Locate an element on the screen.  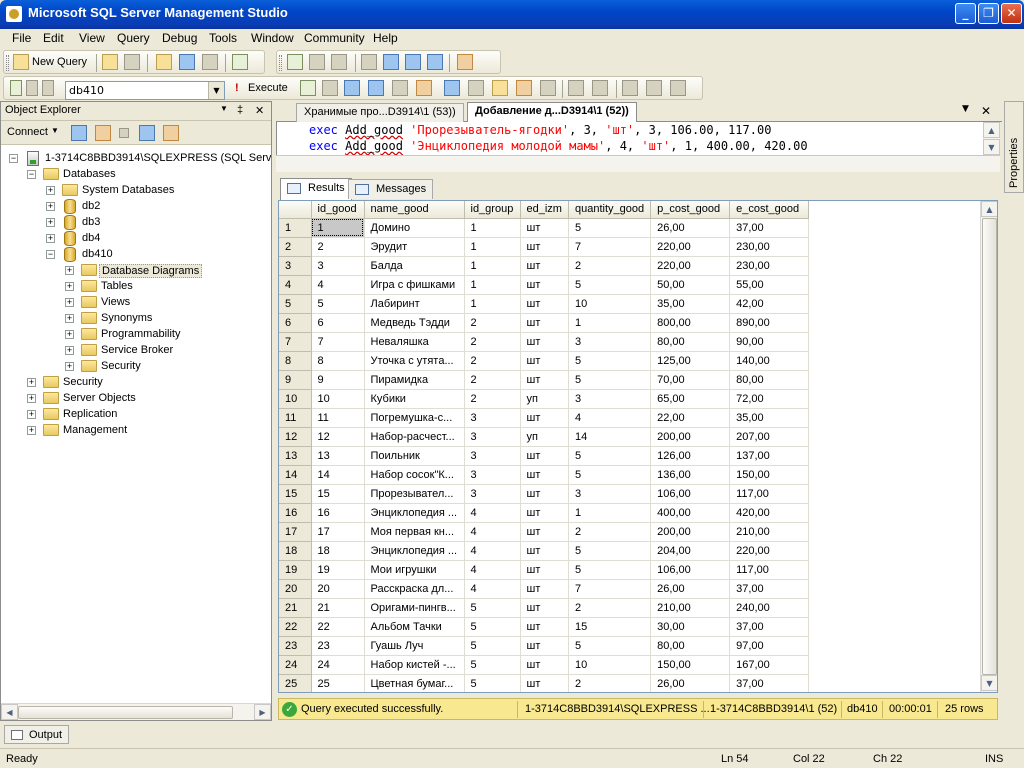
table-cell: 9 is located at coordinates (338, 380).